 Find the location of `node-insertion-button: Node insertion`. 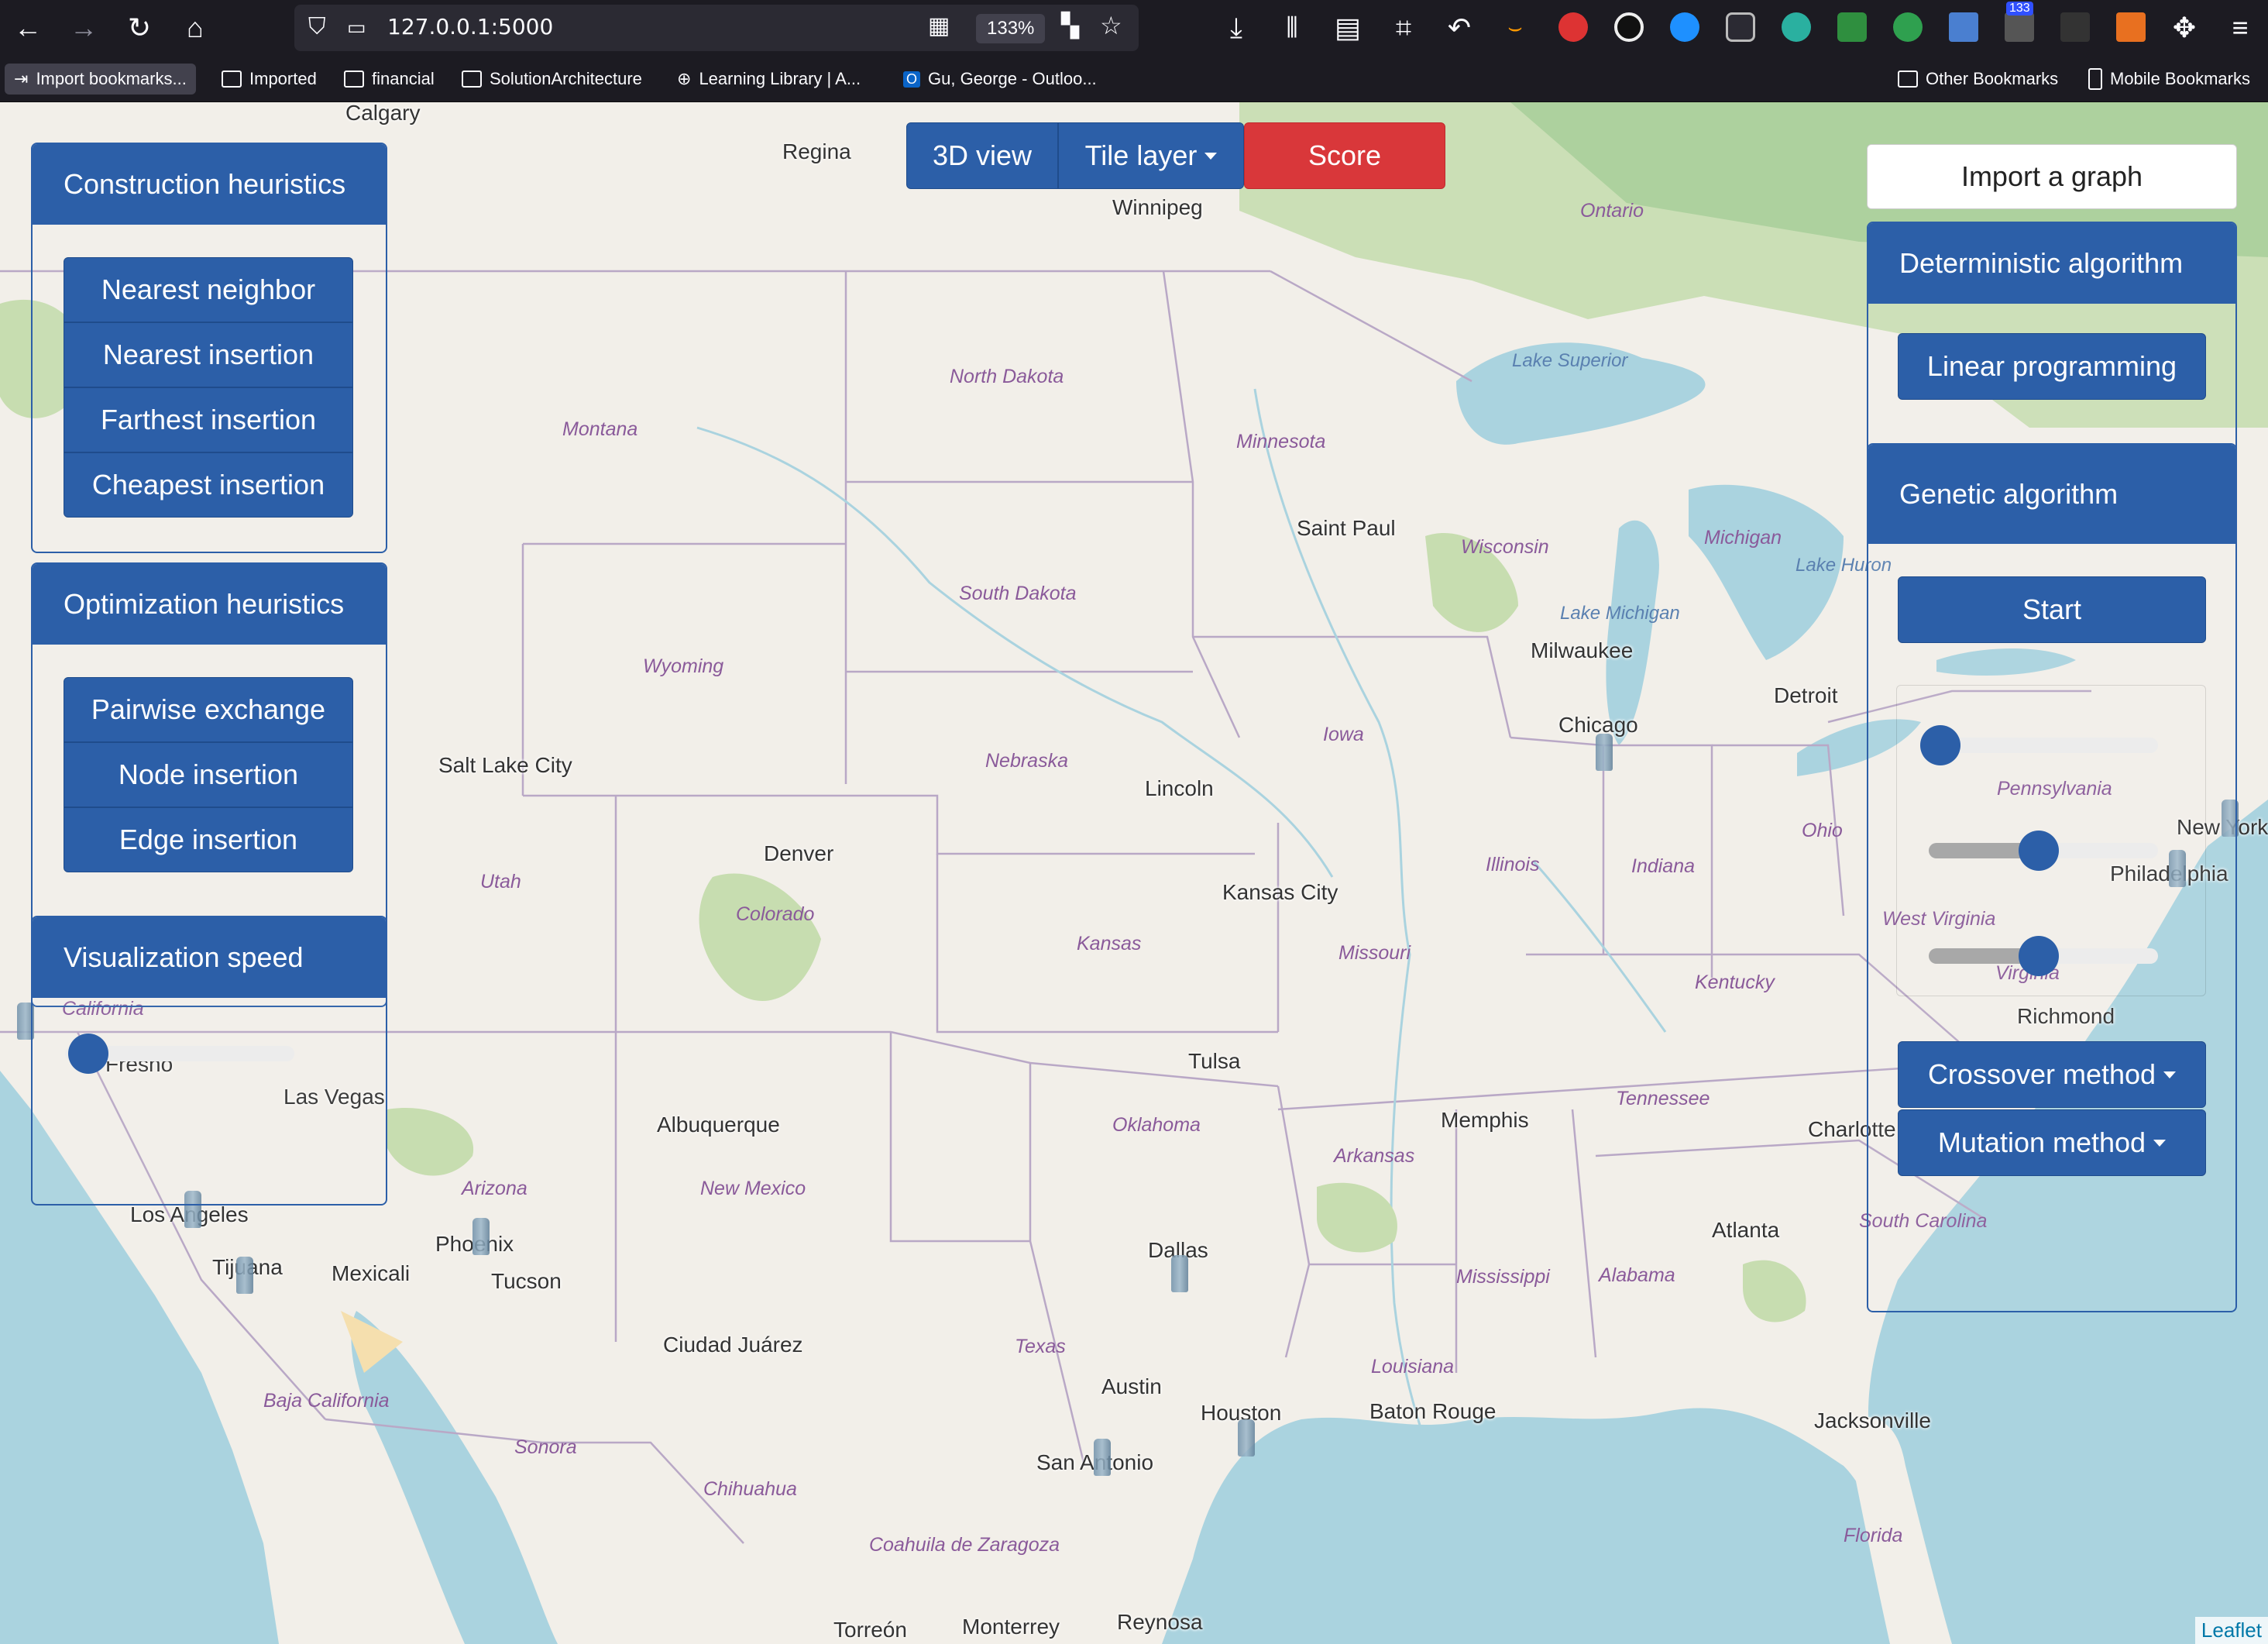

node-insertion-button: Node insertion is located at coordinates (208, 774).